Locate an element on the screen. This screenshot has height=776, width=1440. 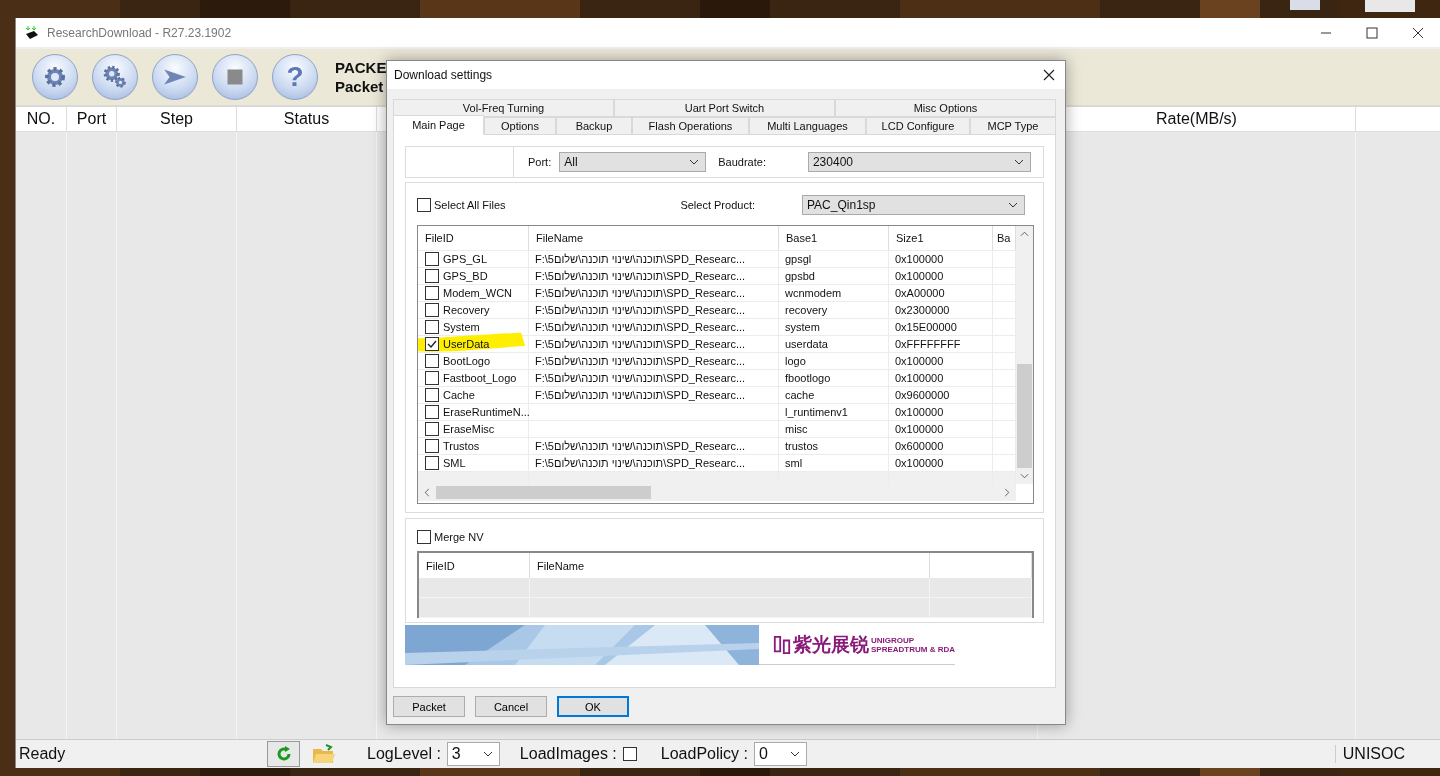
base-name: l_runtimenv1 is located at coordinates (816, 412).